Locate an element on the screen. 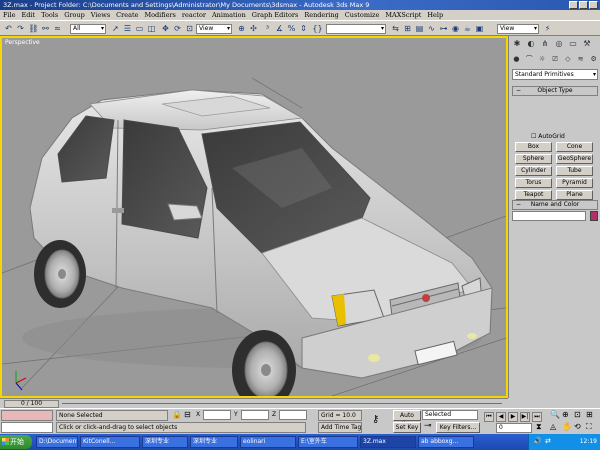  pan-icon: ✋ is located at coordinates (567, 427).